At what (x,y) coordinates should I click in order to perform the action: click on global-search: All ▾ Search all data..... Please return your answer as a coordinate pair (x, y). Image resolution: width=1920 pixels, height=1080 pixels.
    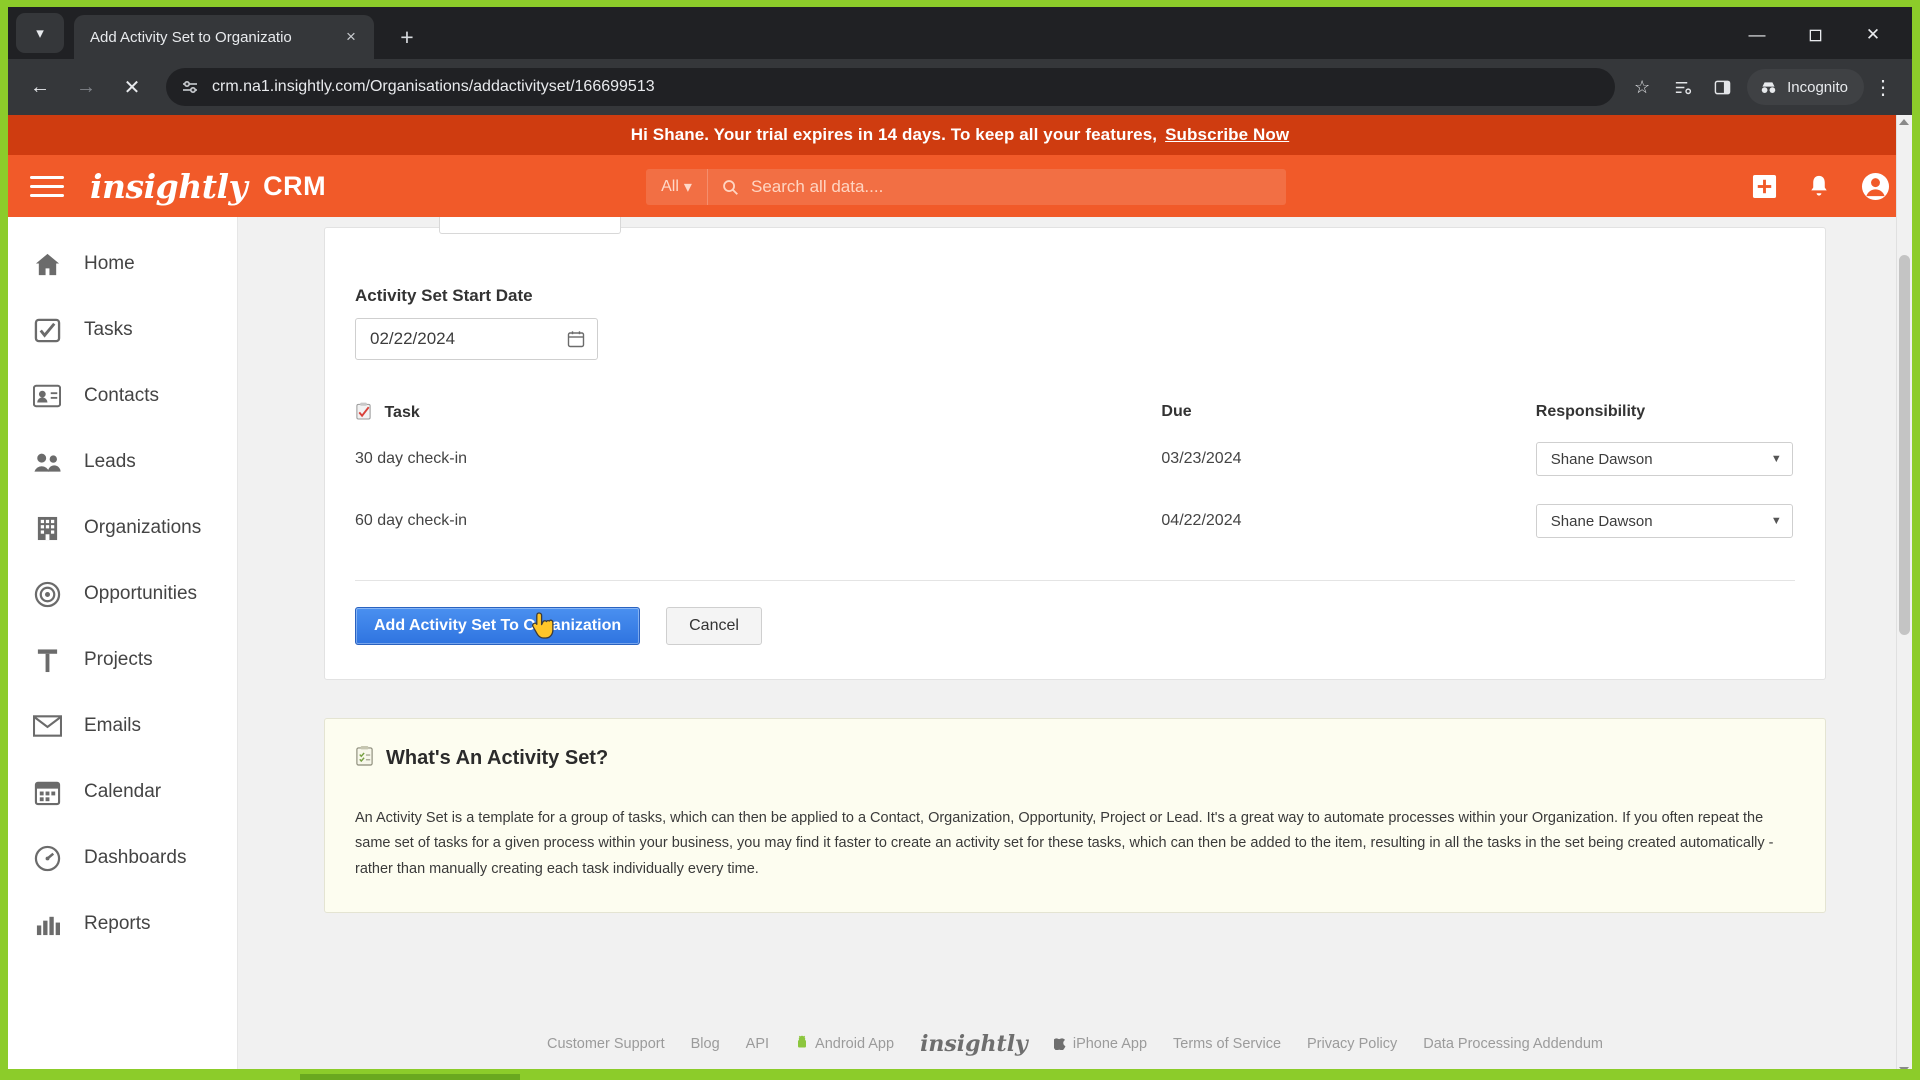
    Looking at the image, I should click on (966, 187).